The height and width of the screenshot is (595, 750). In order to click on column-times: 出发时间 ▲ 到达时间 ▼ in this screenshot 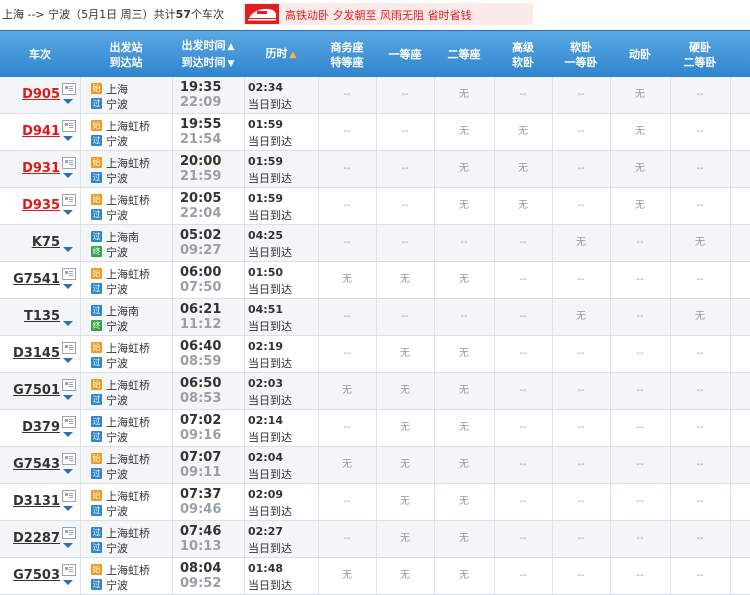, I will do `click(208, 54)`.